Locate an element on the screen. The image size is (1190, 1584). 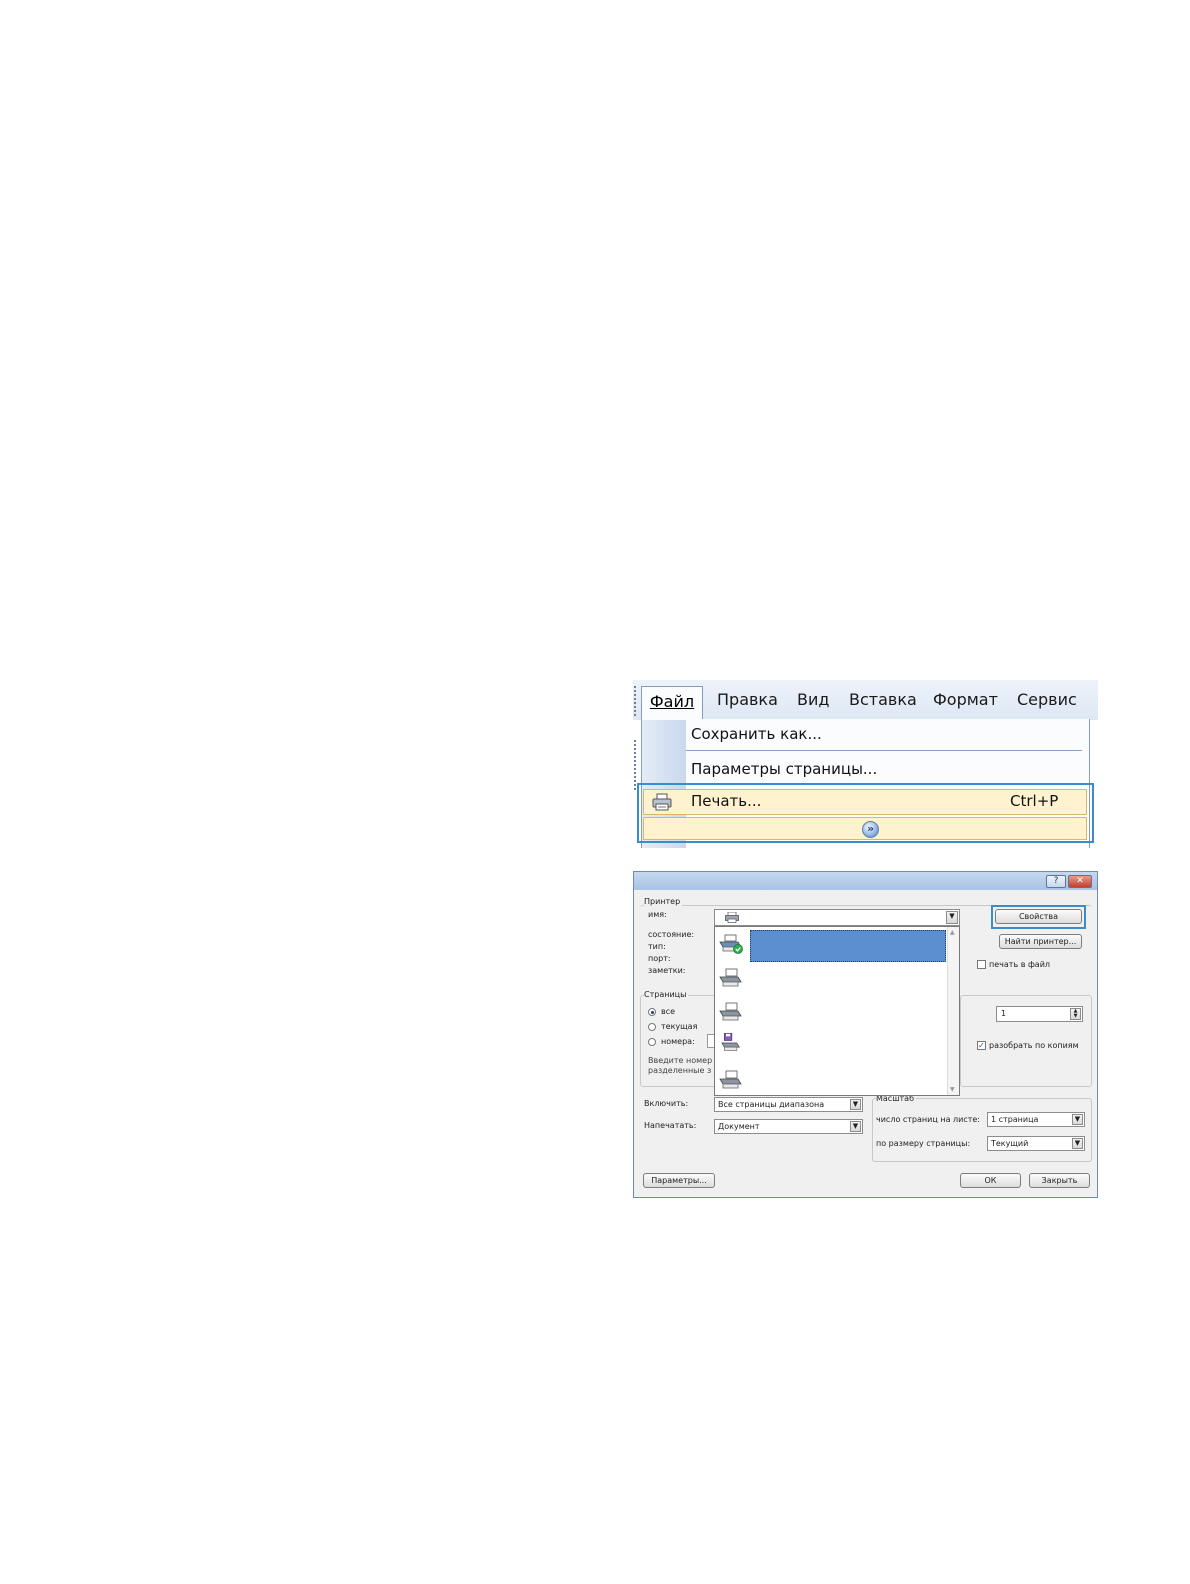
scroll-up-icon: ▲ is located at coordinates (952, 932).